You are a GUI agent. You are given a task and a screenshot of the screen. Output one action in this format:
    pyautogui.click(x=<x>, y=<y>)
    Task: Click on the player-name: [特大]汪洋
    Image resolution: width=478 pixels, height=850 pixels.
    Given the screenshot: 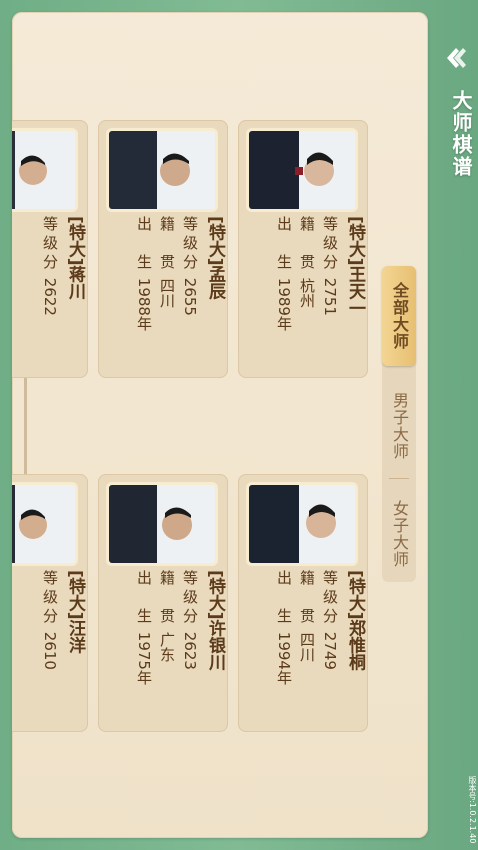 What is the action you would take?
    pyautogui.click(x=75, y=612)
    